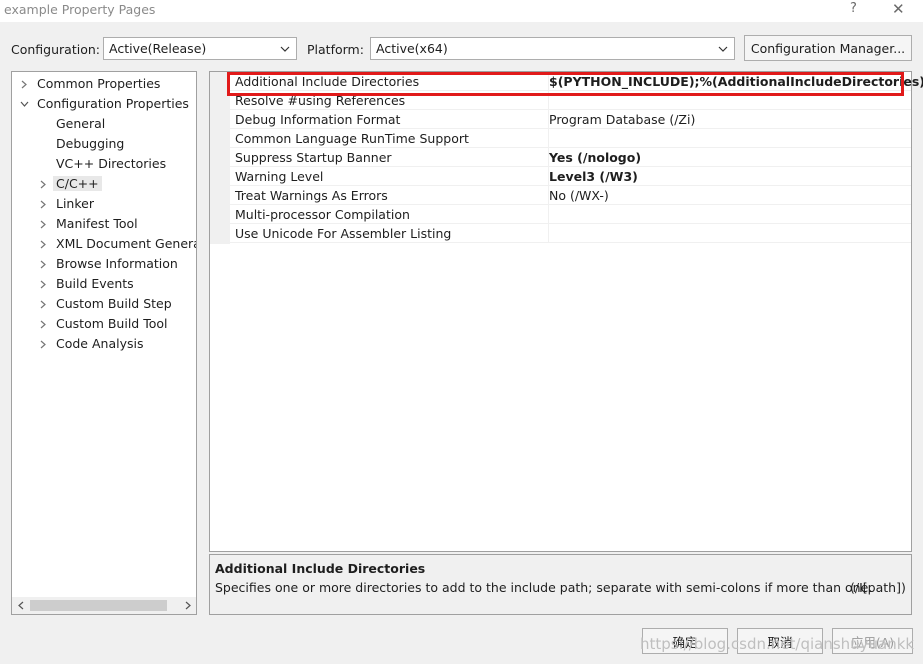  I want to click on tree-item: Debugging, so click(104, 143).